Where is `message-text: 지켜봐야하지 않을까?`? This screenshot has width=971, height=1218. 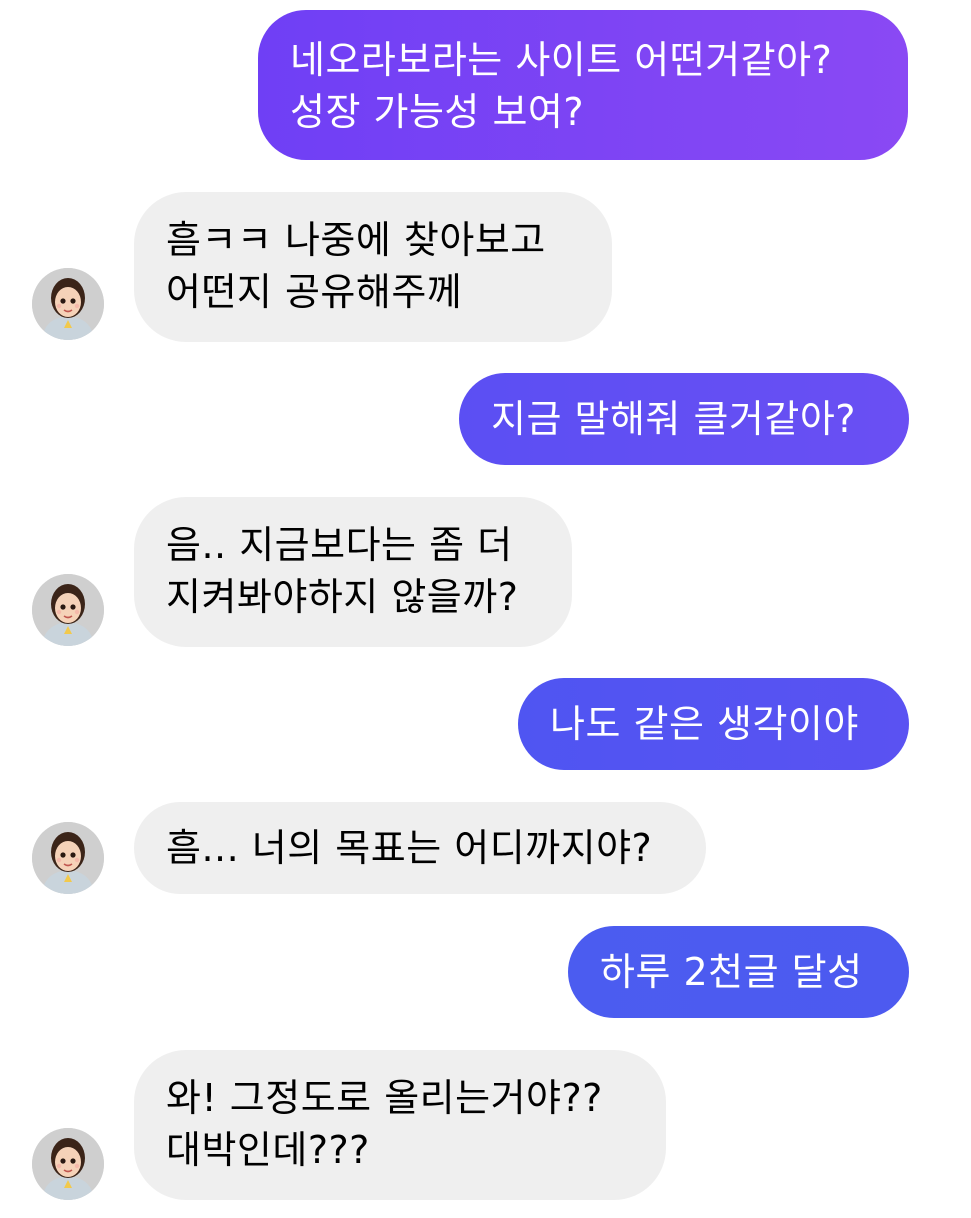
message-text: 지켜봐야하지 않을까? is located at coordinates (342, 597).